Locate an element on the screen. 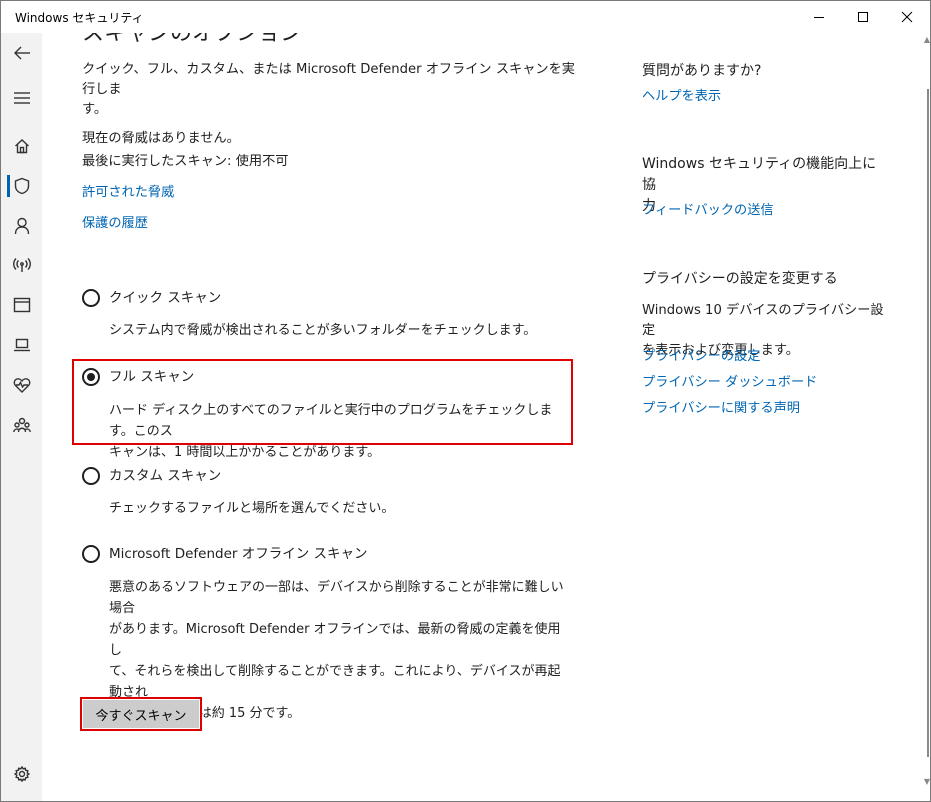 Image resolution: width=931 pixels, height=802 pixels. sidebar-item-device-health is located at coordinates (21, 385).